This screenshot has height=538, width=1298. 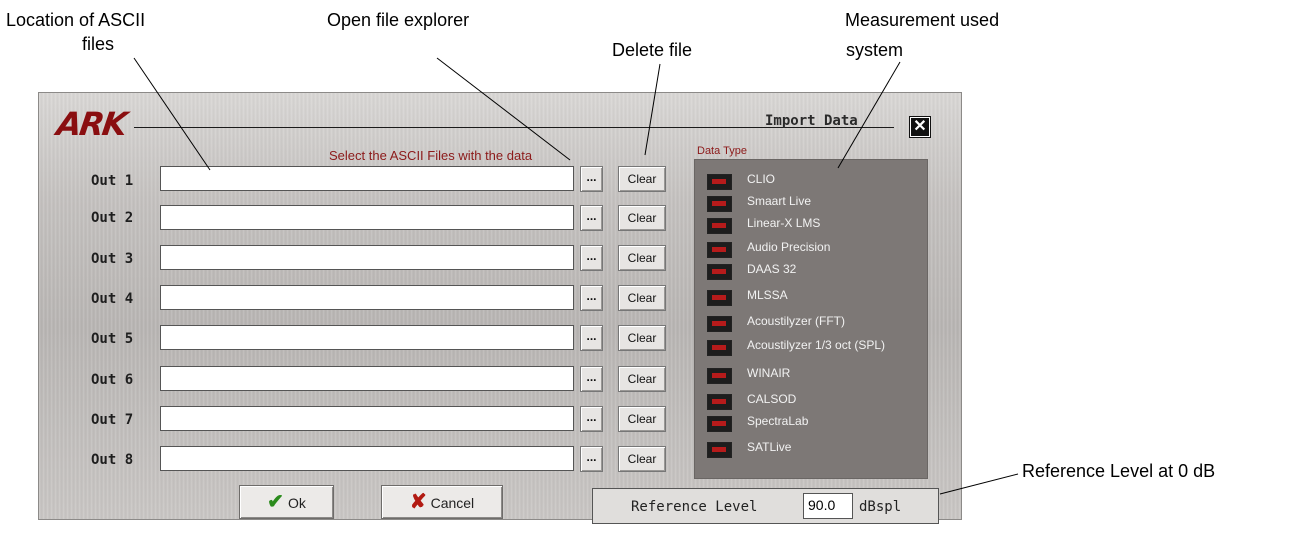 I want to click on data-type-label-linearx: Linear-X LMS, so click(x=784, y=223).